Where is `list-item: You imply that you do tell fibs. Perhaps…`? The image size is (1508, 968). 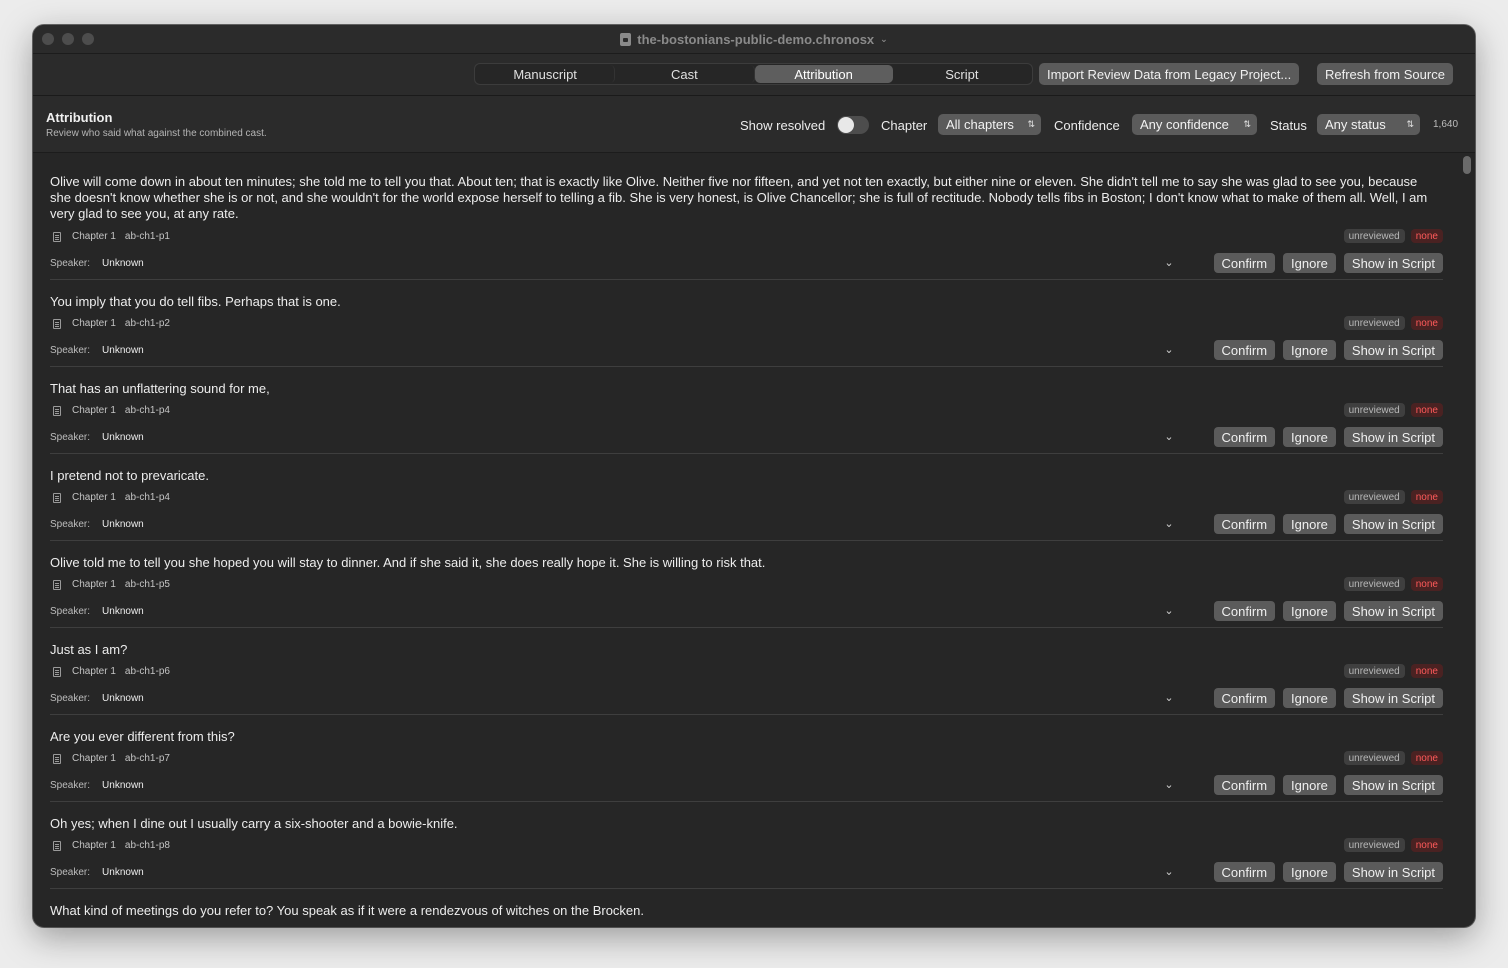
list-item: You imply that you do tell fibs. Perhaps… is located at coordinates (747, 323).